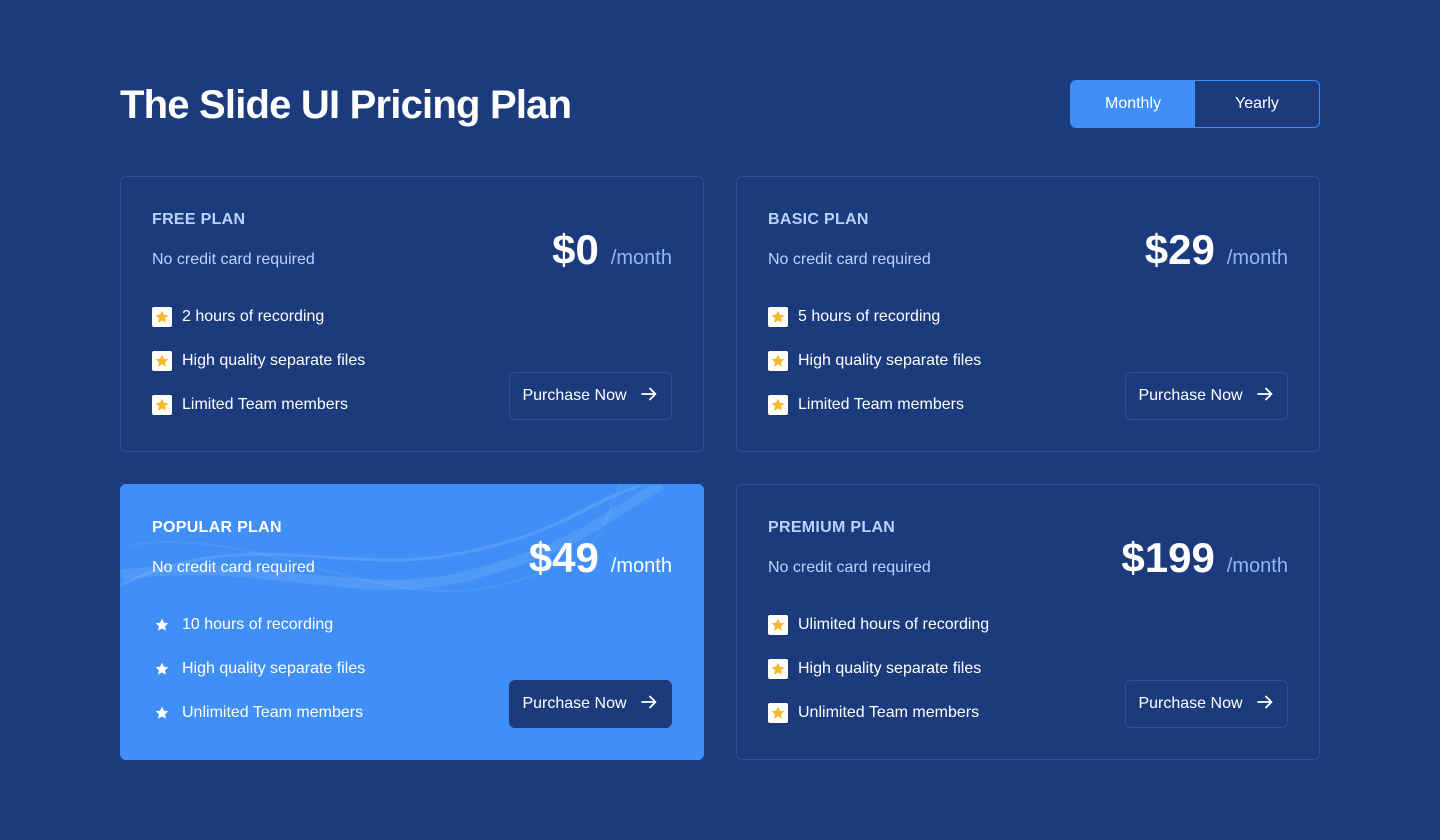  What do you see at coordinates (1133, 104) in the screenshot?
I see `monthly-toggle-button: Monthly` at bounding box center [1133, 104].